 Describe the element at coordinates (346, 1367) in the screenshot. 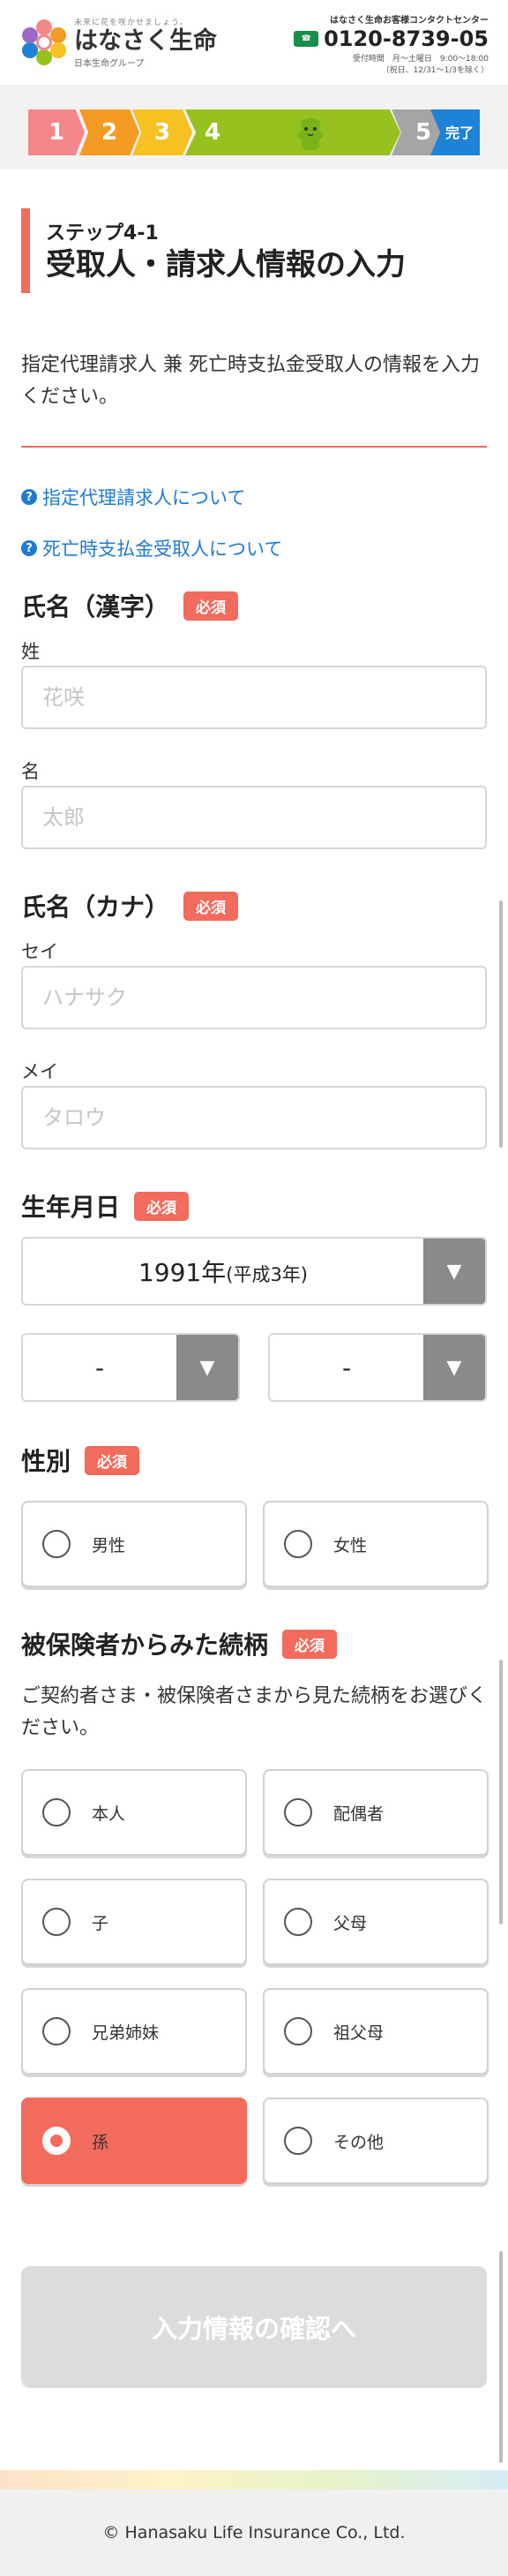

I see `birth-day-value: -` at that location.